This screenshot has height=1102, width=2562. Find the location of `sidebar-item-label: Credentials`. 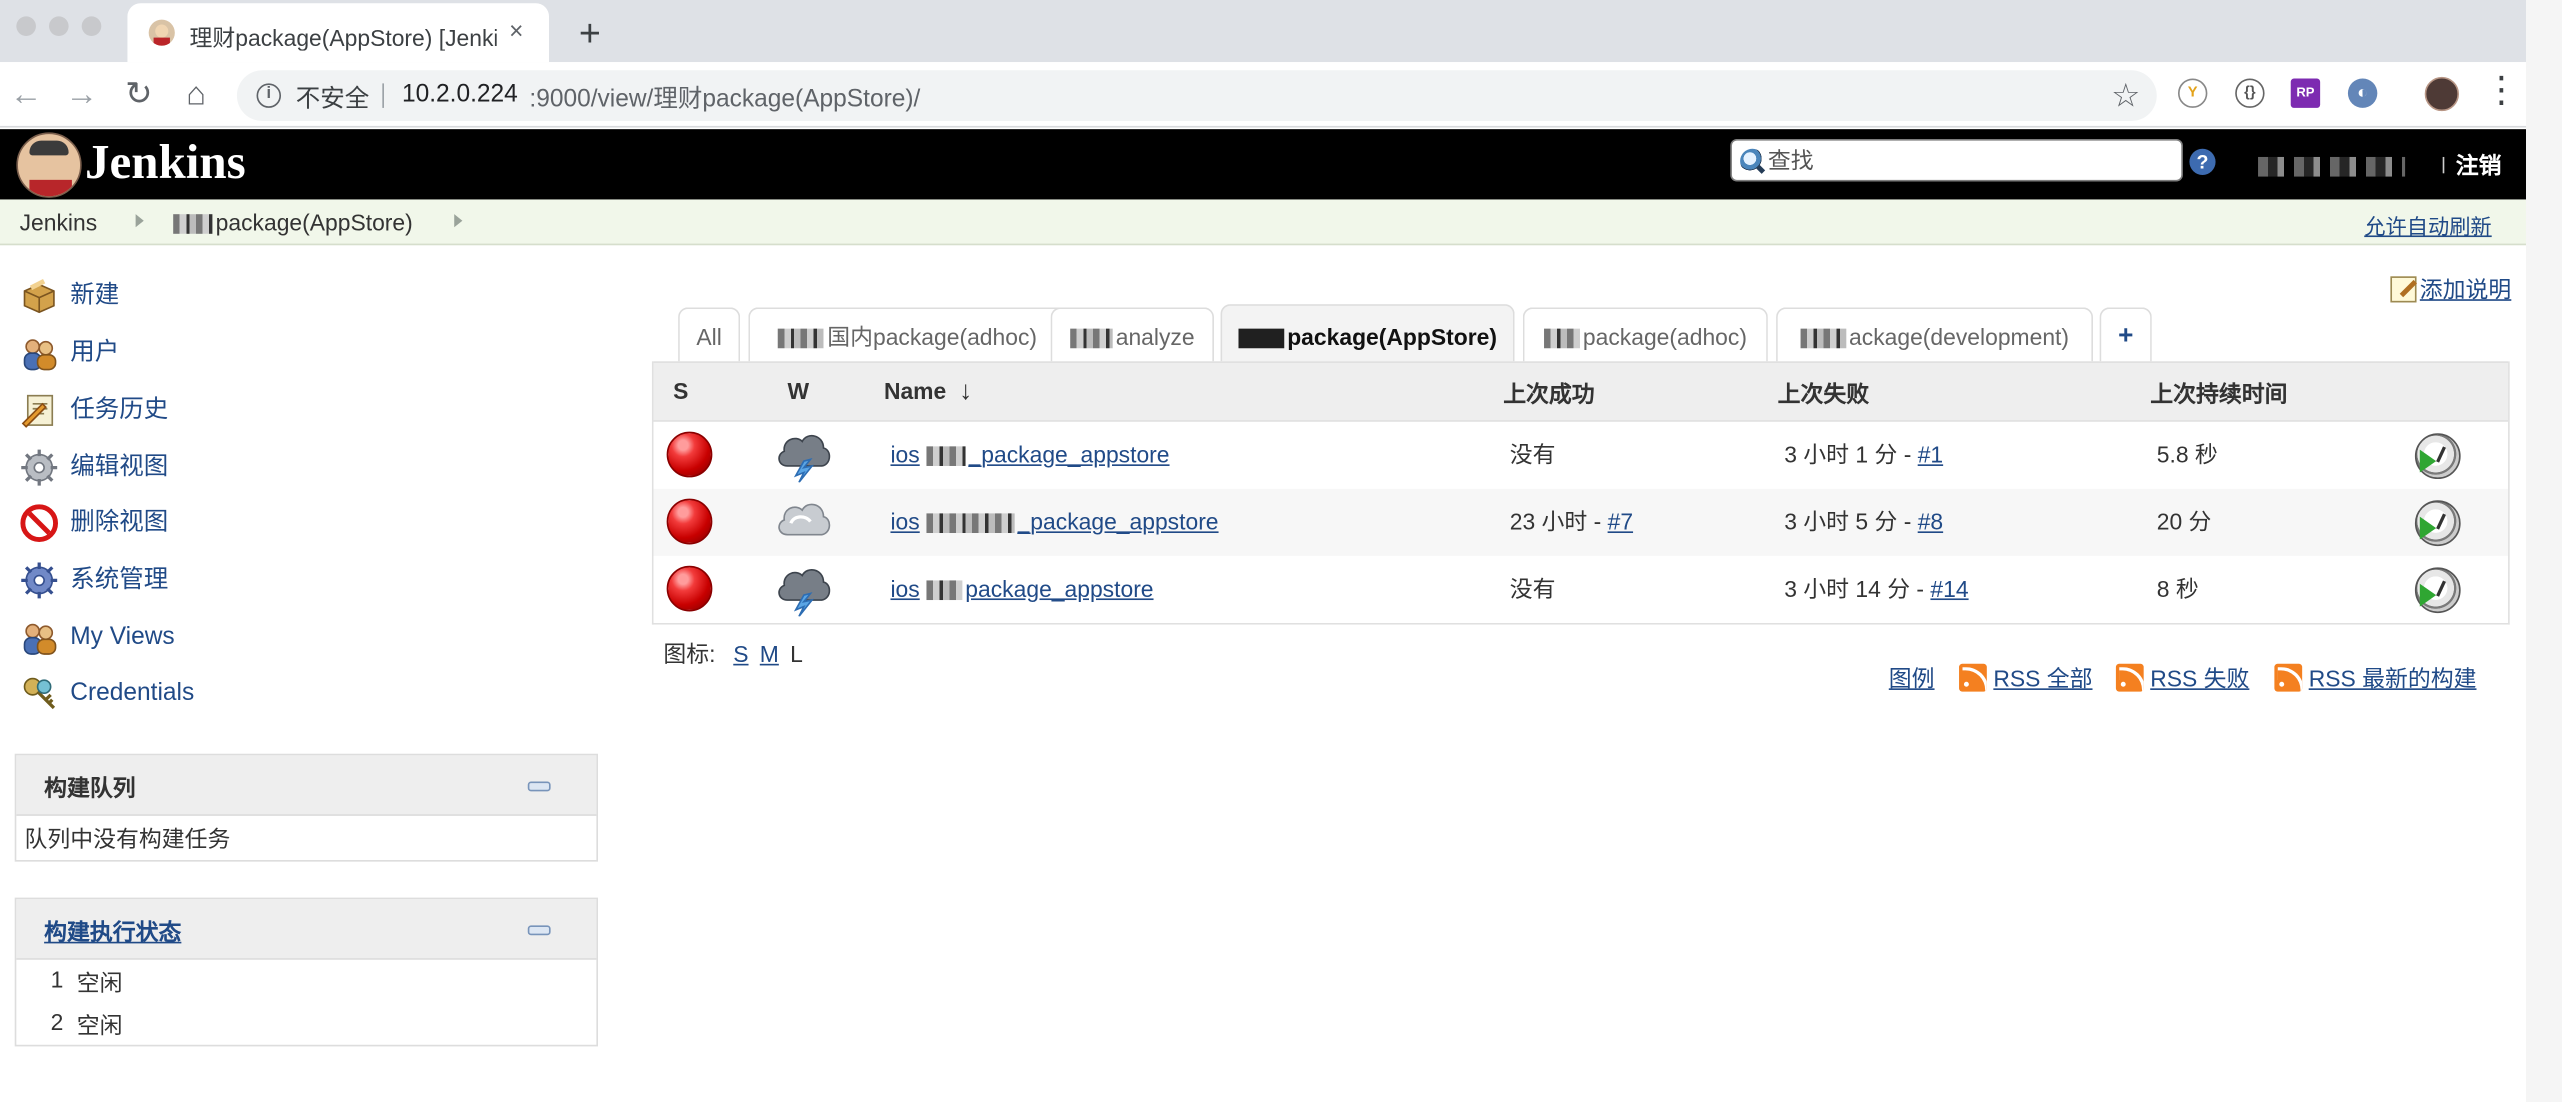

sidebar-item-label: Credentials is located at coordinates (132, 693).